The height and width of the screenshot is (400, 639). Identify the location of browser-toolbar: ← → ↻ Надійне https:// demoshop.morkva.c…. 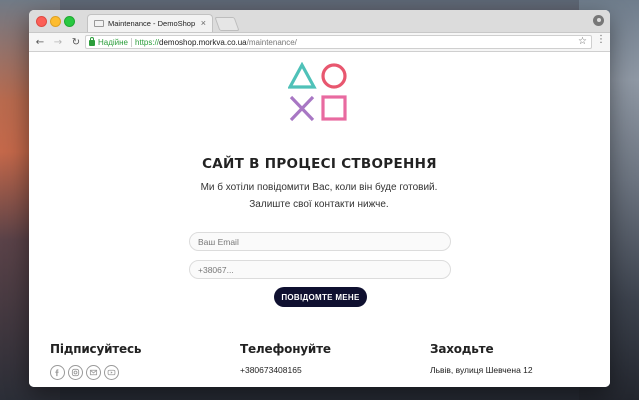
(319, 42).